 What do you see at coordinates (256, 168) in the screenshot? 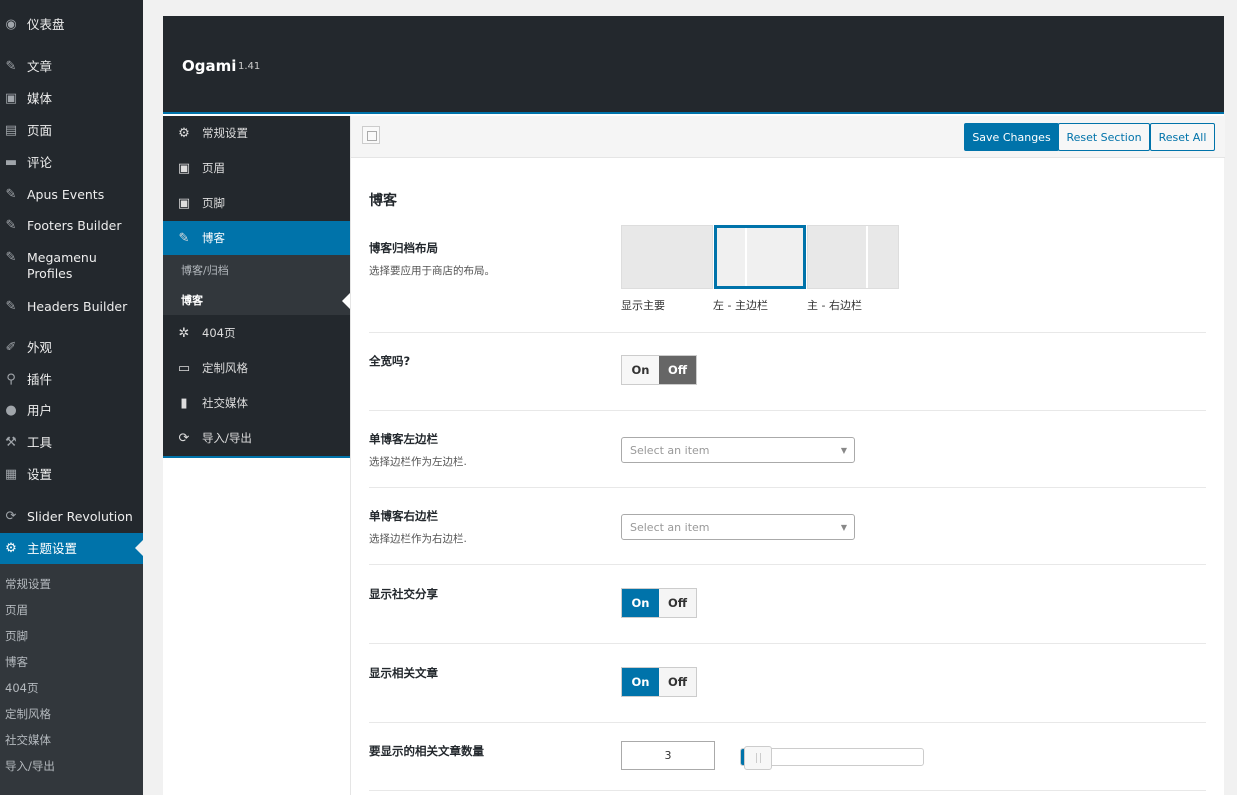
I see `nav-item-header: ▣ 页眉` at bounding box center [256, 168].